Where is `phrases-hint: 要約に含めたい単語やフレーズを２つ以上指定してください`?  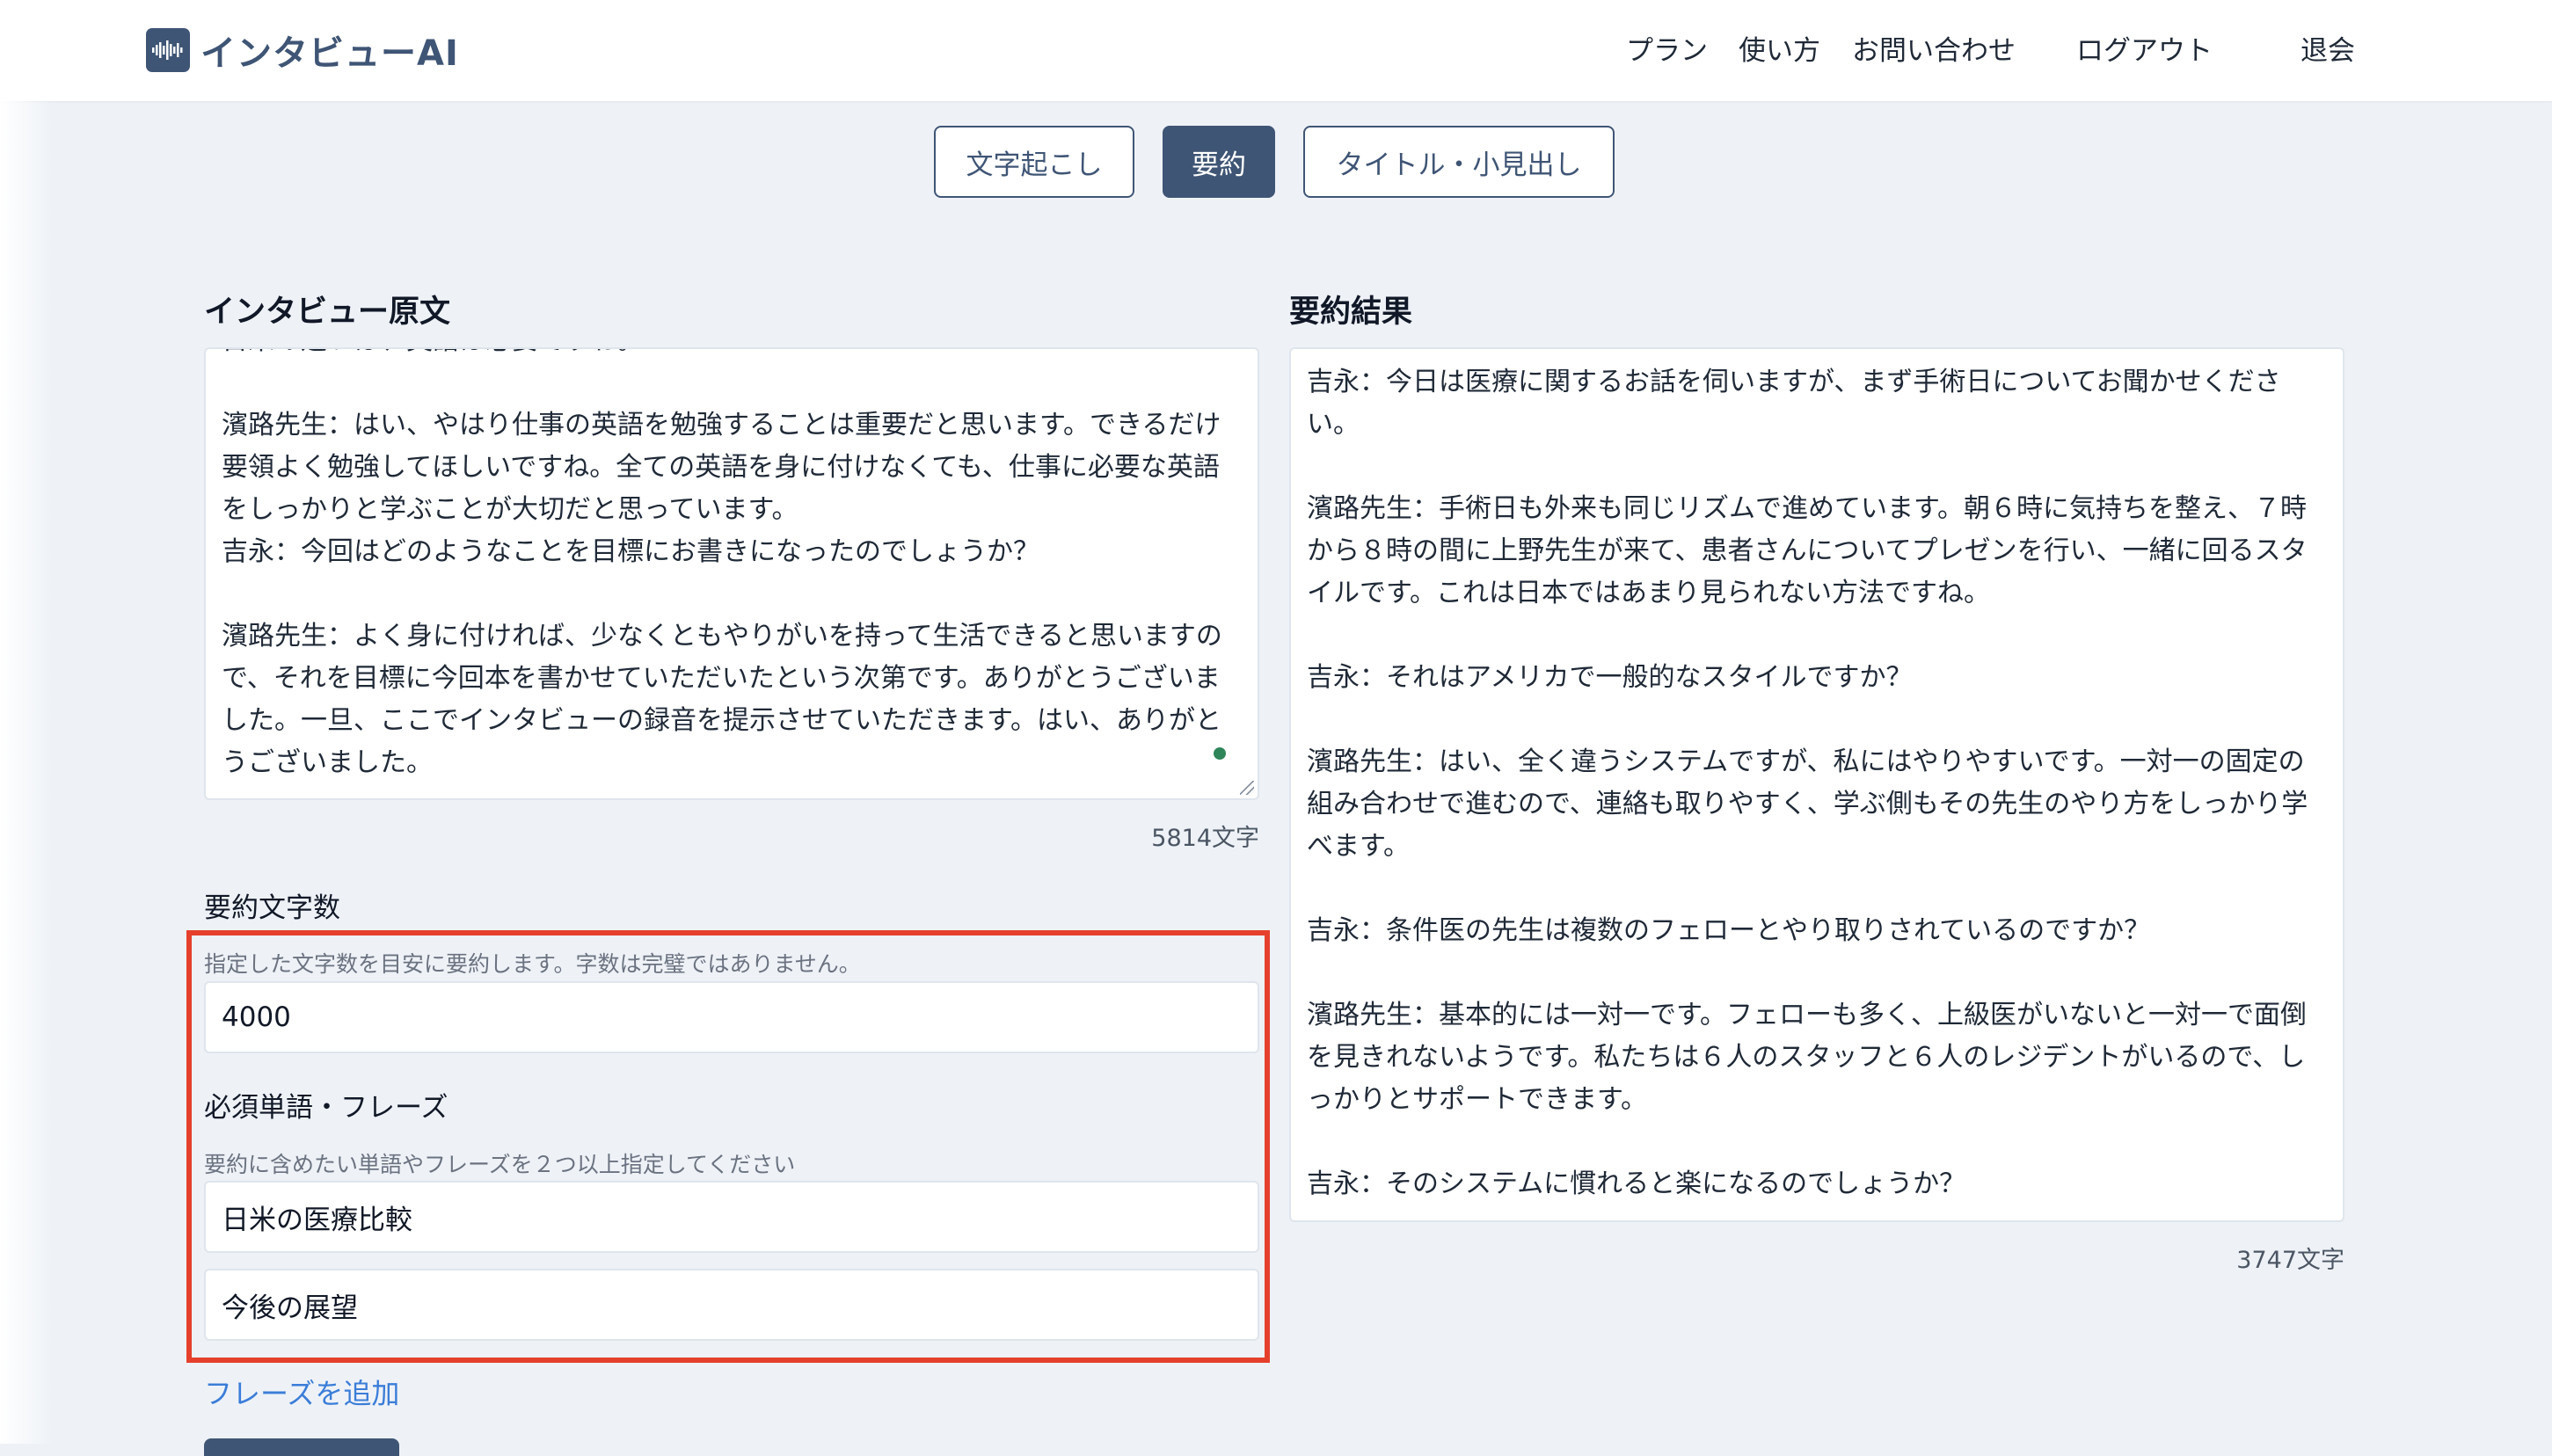 phrases-hint: 要約に含めたい単語やフレーズを２つ以上指定してください is located at coordinates (500, 1164).